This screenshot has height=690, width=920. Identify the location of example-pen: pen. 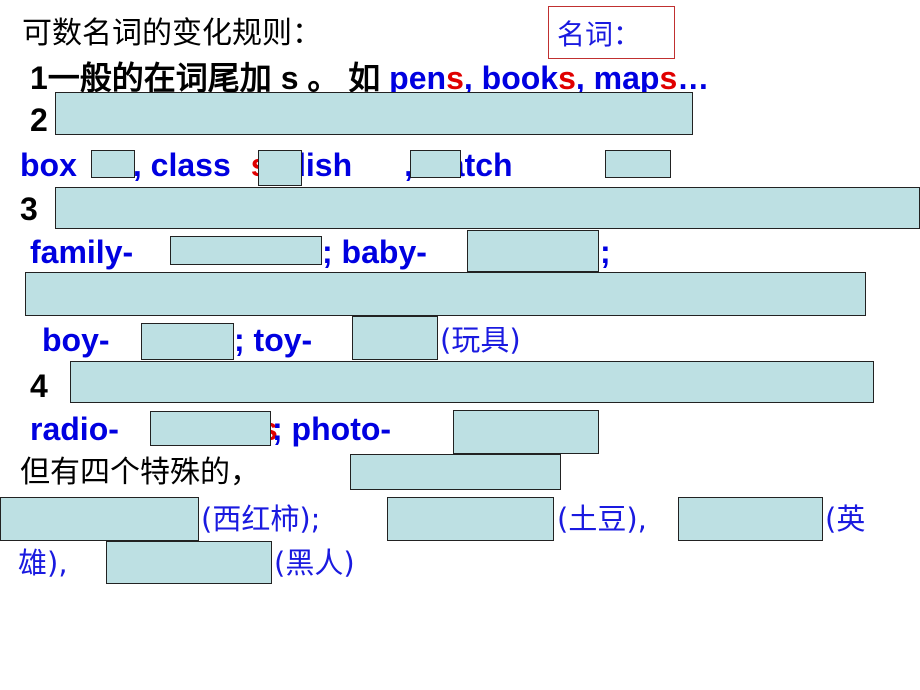
(418, 78).